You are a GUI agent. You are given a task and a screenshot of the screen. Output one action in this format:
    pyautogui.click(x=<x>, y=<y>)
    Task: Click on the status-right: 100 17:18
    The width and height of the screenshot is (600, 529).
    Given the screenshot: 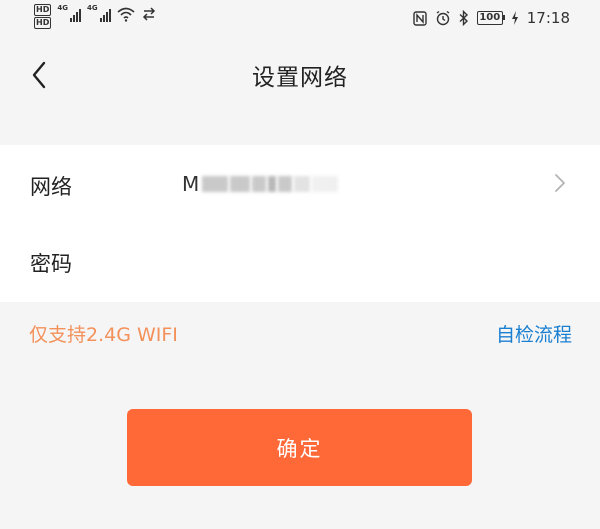 What is the action you would take?
    pyautogui.click(x=491, y=18)
    